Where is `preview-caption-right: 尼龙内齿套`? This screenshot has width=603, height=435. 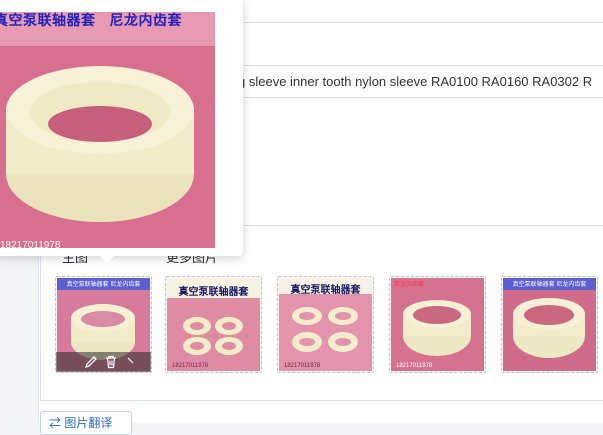
preview-caption-right: 尼龙内齿套 is located at coordinates (145, 20).